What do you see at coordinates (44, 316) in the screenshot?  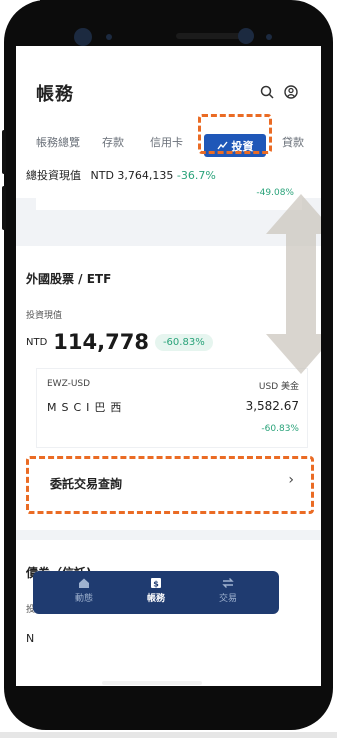 I see `value-label: 投資現值` at bounding box center [44, 316].